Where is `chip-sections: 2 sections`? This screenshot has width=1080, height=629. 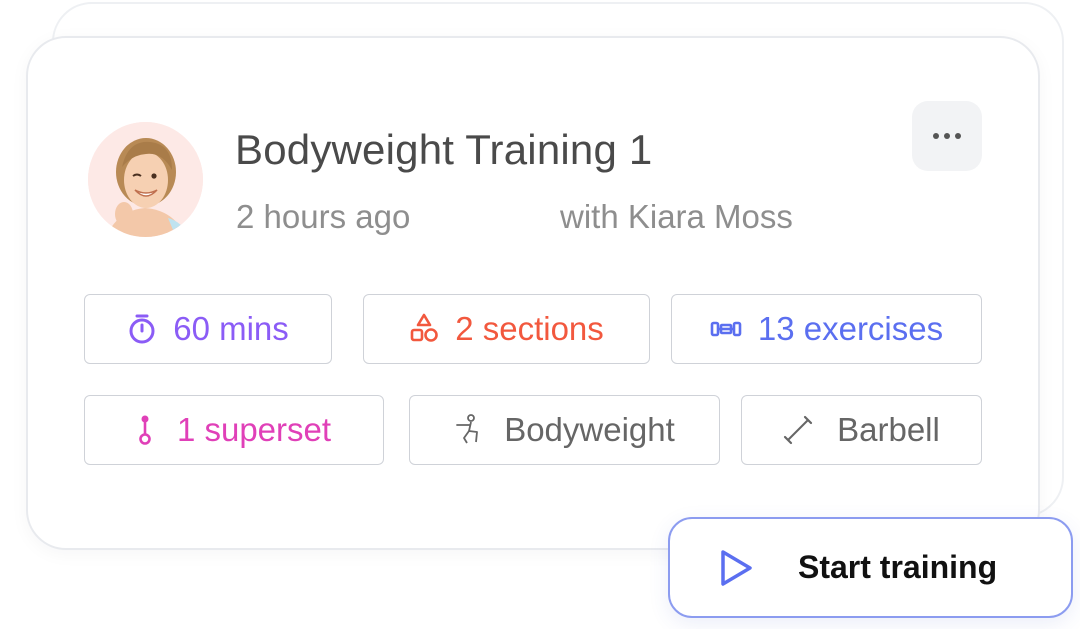 chip-sections: 2 sections is located at coordinates (506, 329).